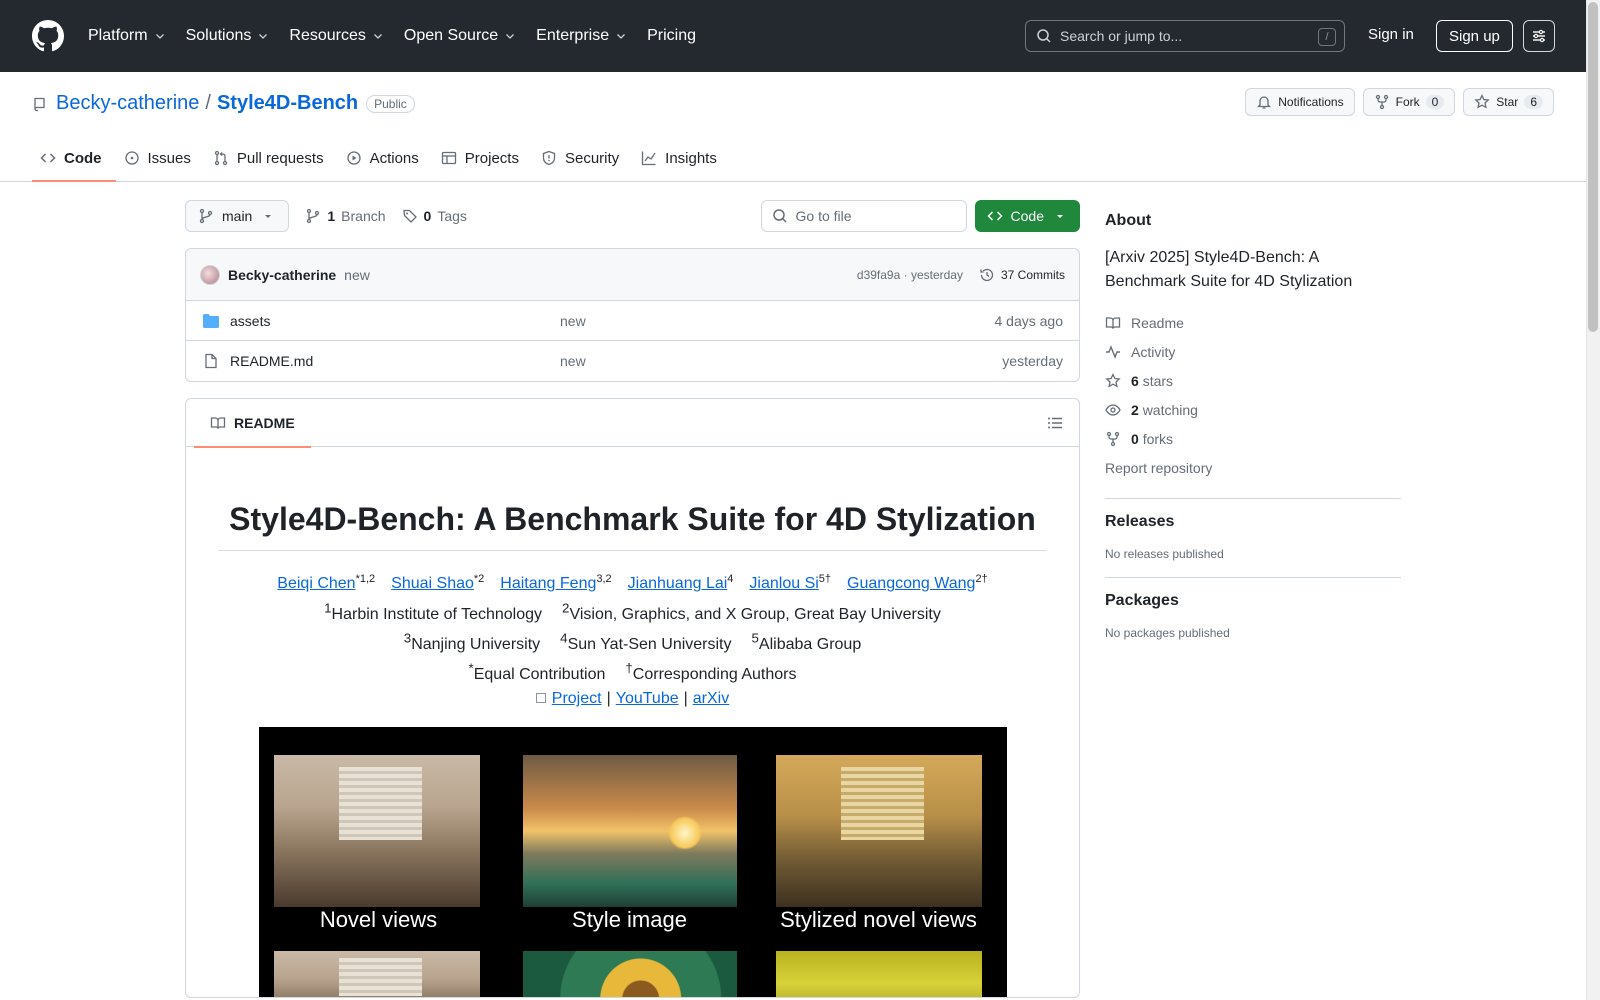  Describe the element at coordinates (910, 275) in the screenshot. I see `commit-hash-time: d39fa9a · yesterday` at that location.